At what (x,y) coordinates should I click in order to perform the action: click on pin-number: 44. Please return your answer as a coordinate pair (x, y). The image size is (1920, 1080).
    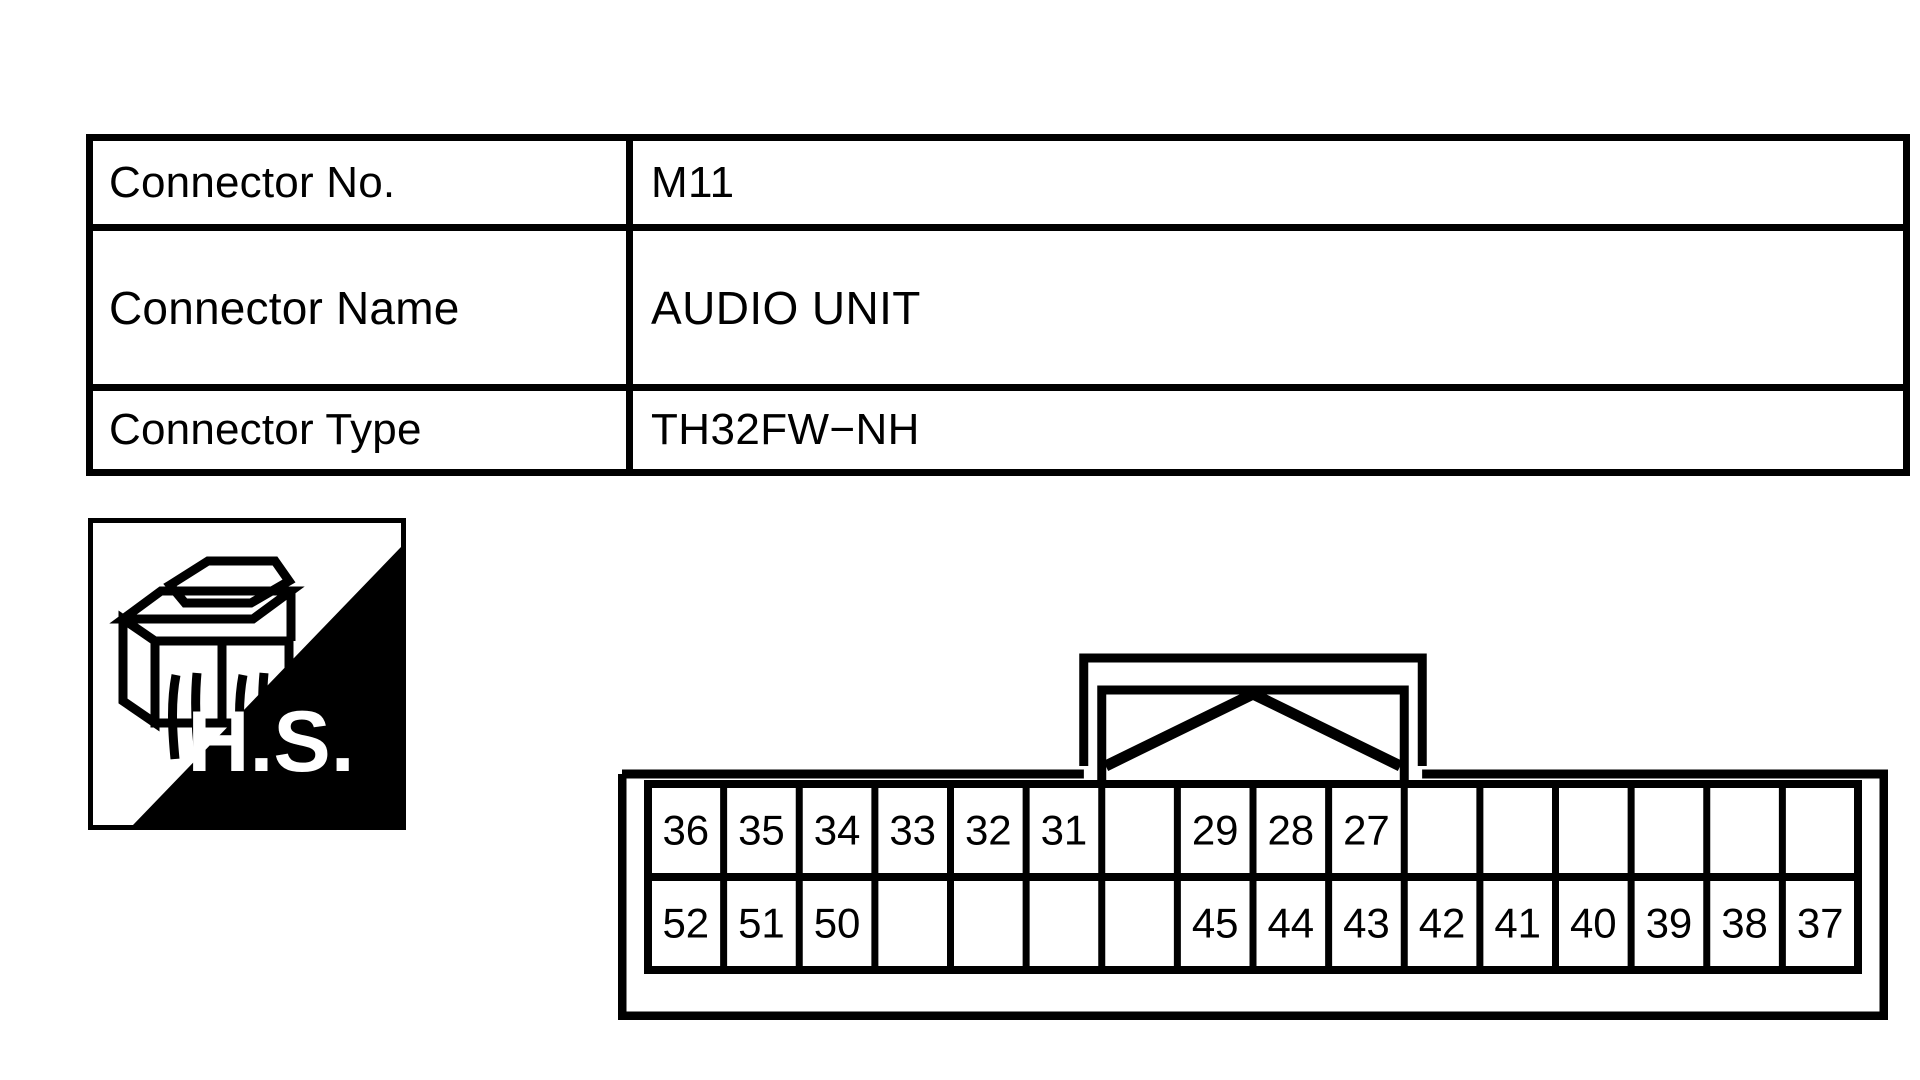
    Looking at the image, I should click on (1290, 923).